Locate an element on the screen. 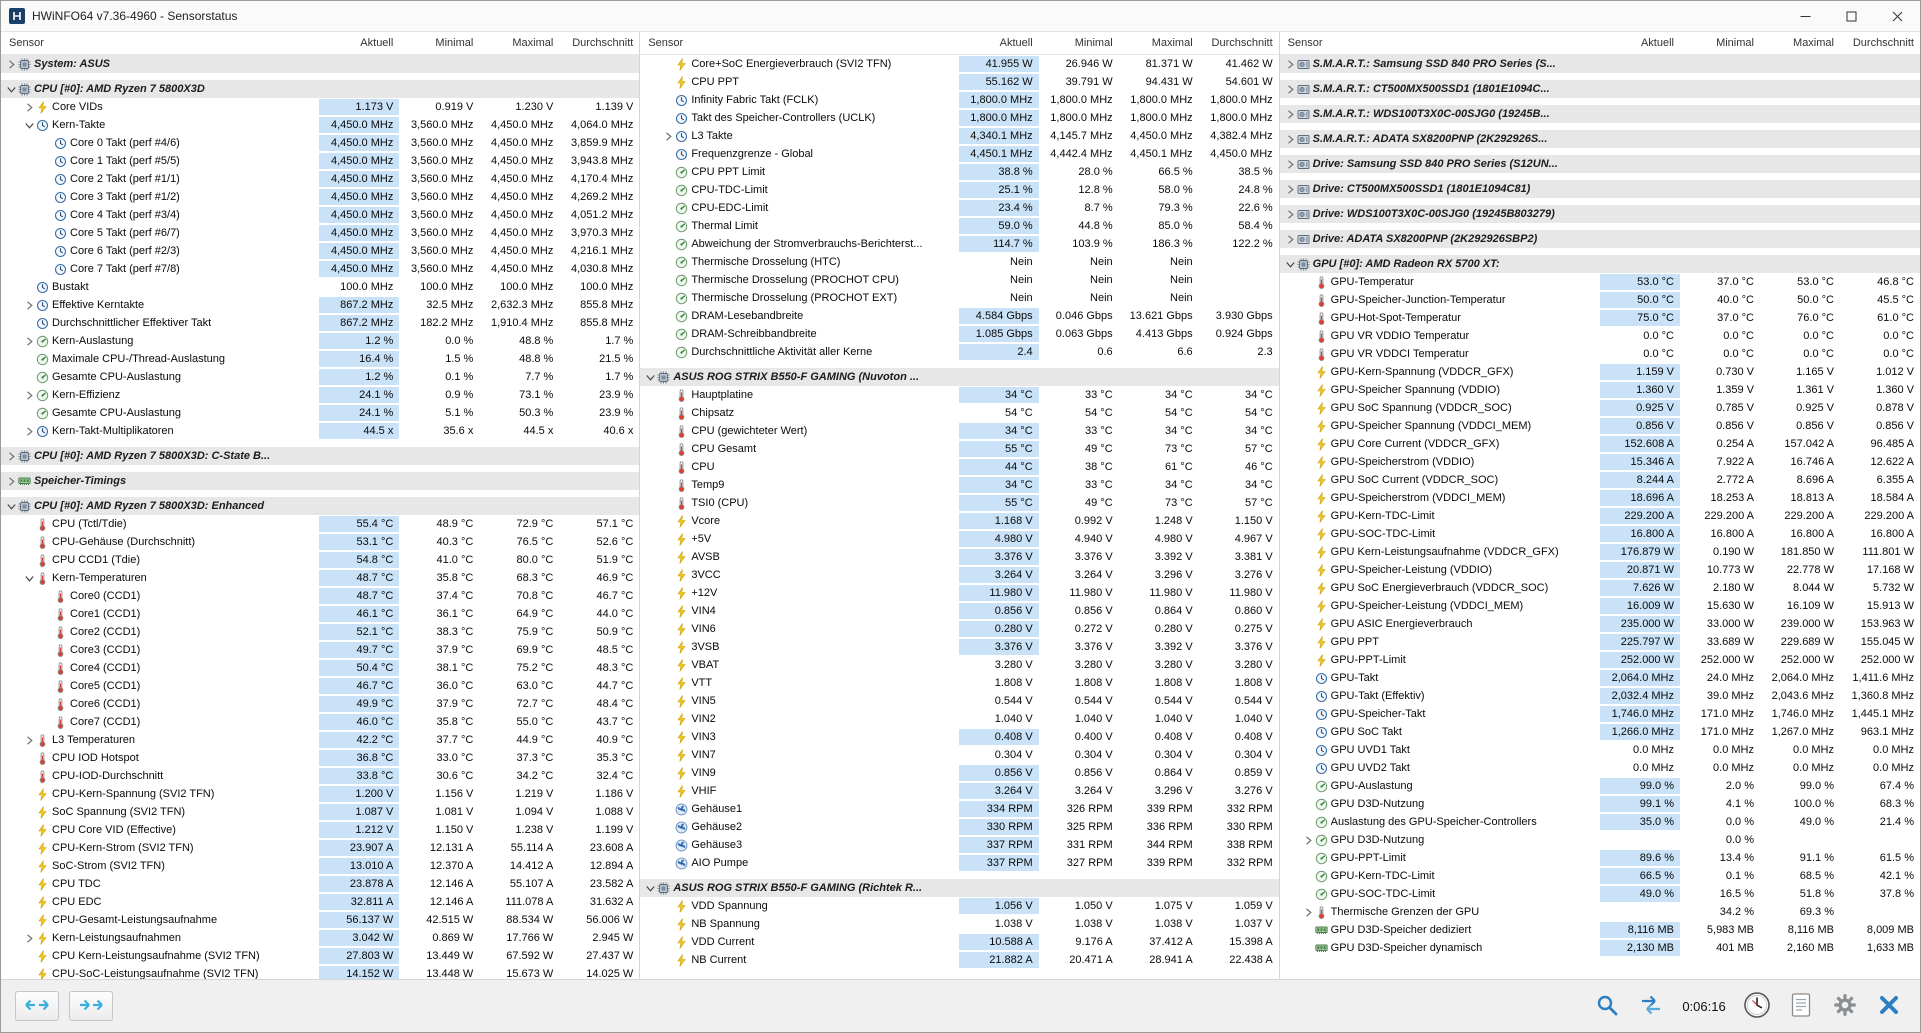 Image resolution: width=1921 pixels, height=1033 pixels. sensor-row: VIN7 0.304 V 0.304 V 0.304 V 0.304 V is located at coordinates (959, 755).